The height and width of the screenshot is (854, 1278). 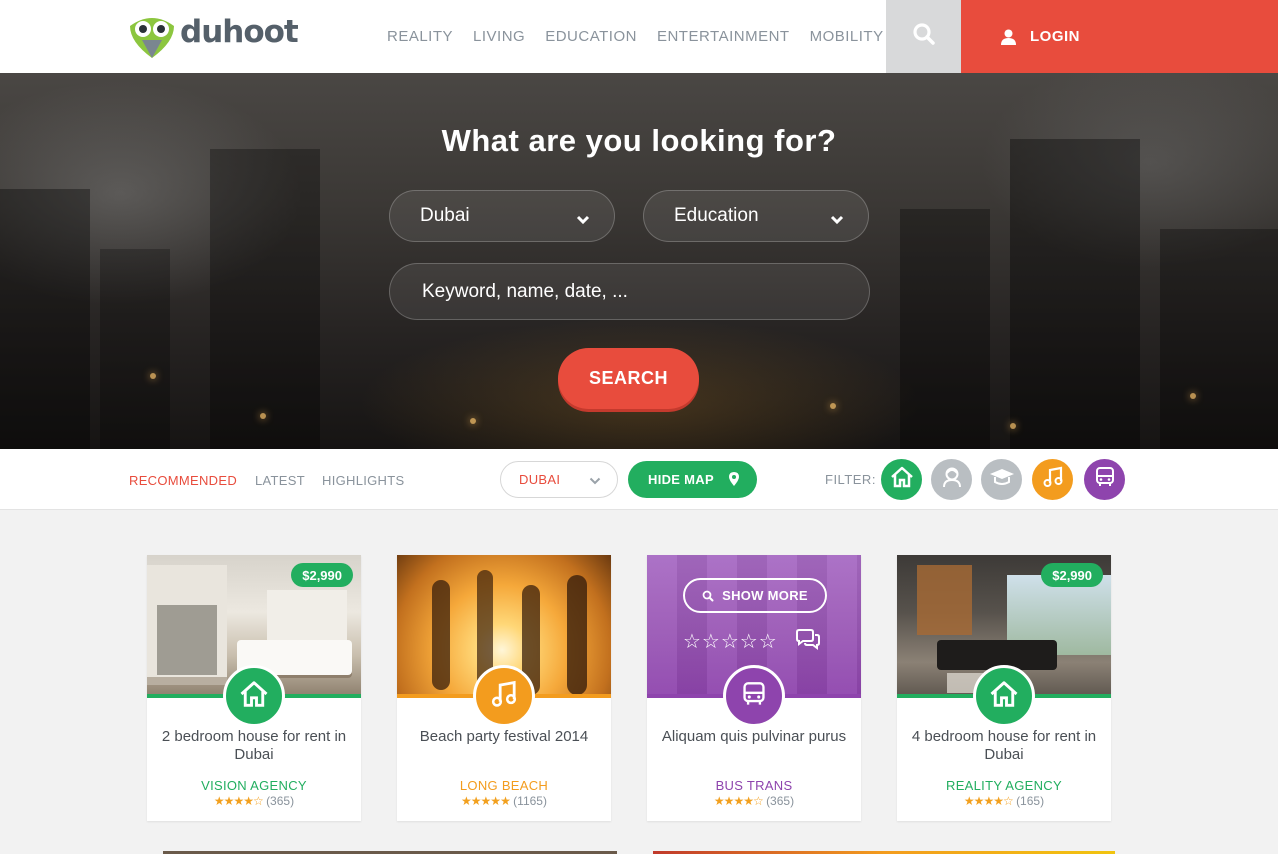 I want to click on search-button: SEARCH, so click(x=628, y=378).